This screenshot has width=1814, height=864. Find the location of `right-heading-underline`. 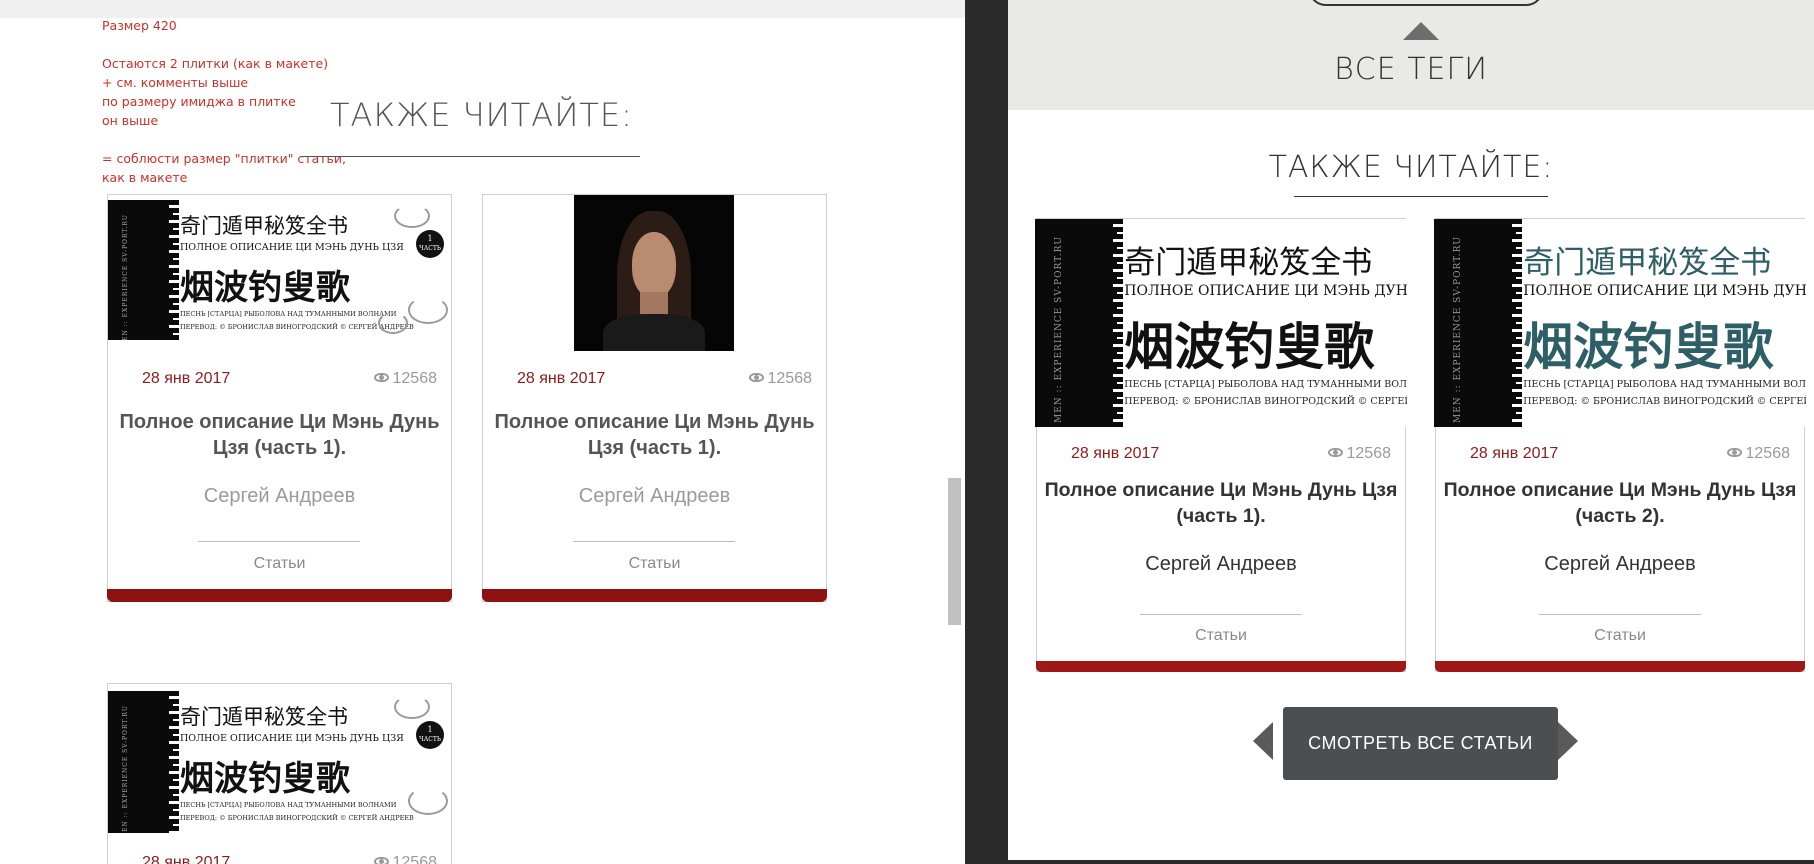

right-heading-underline is located at coordinates (1421, 196).